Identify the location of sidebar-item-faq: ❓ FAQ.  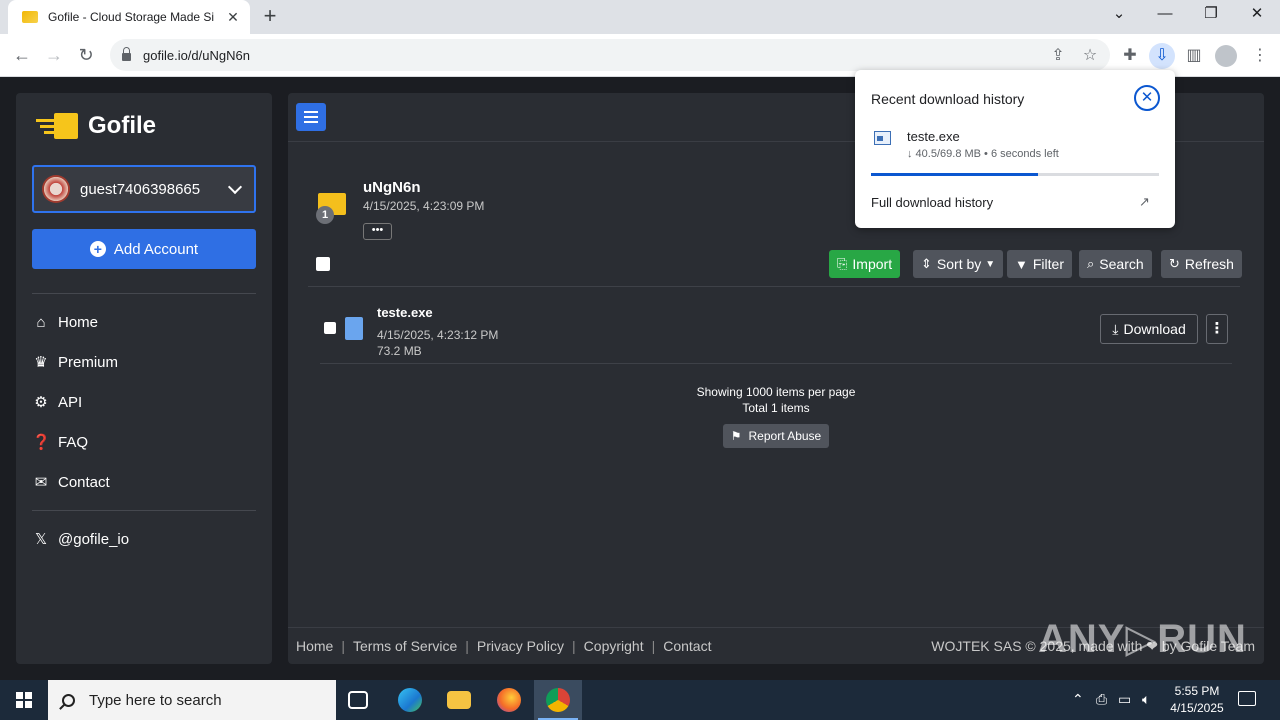
(144, 442).